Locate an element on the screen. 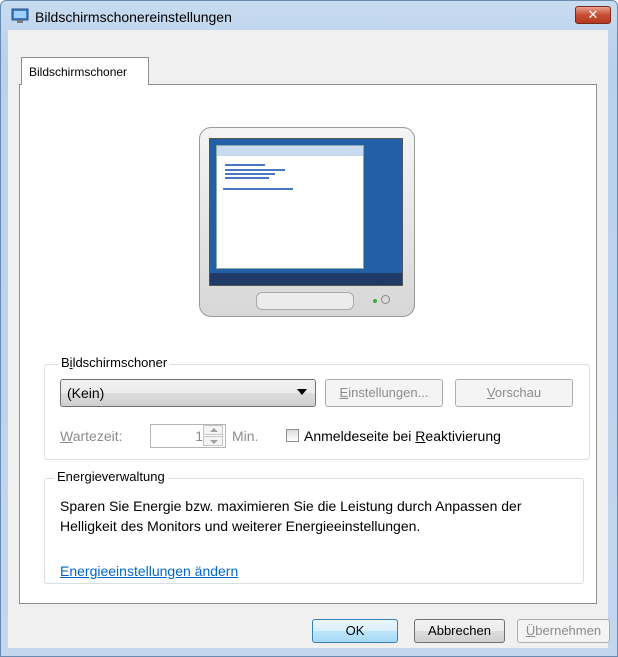 The image size is (618, 657). arrow-up-icon is located at coordinates (214, 430).